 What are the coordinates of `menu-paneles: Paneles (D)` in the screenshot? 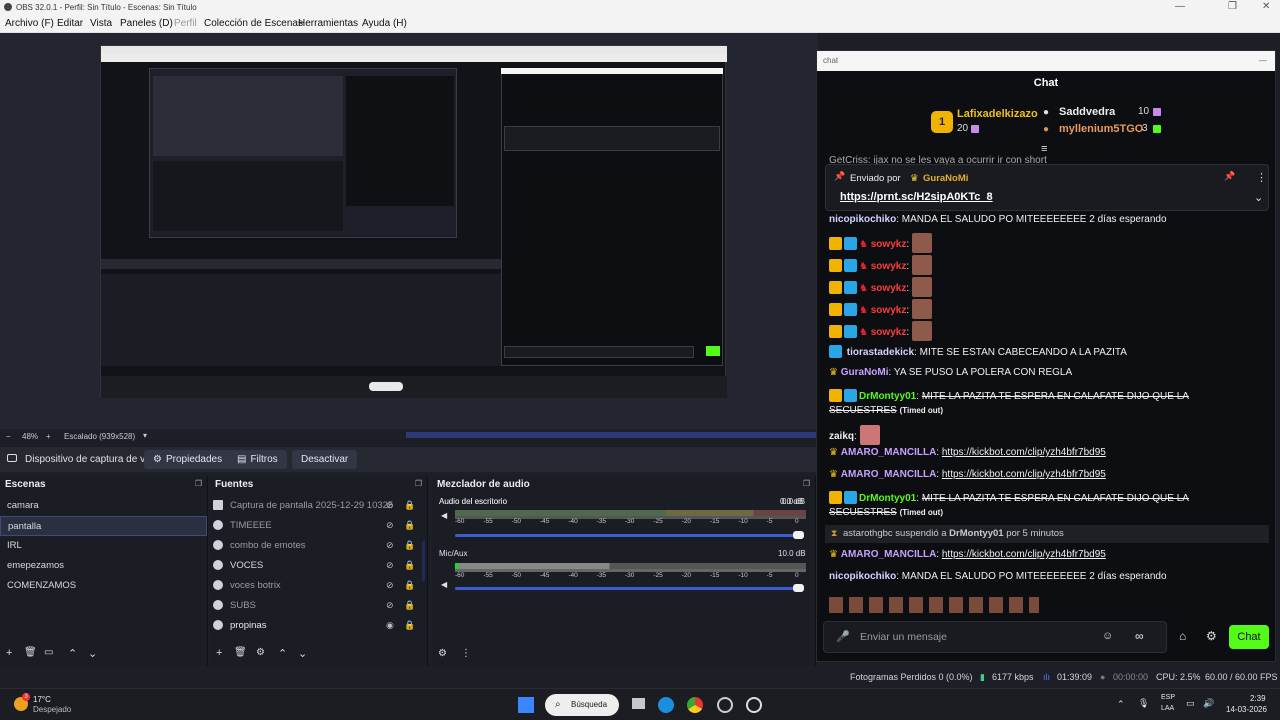 It's located at (146, 23).